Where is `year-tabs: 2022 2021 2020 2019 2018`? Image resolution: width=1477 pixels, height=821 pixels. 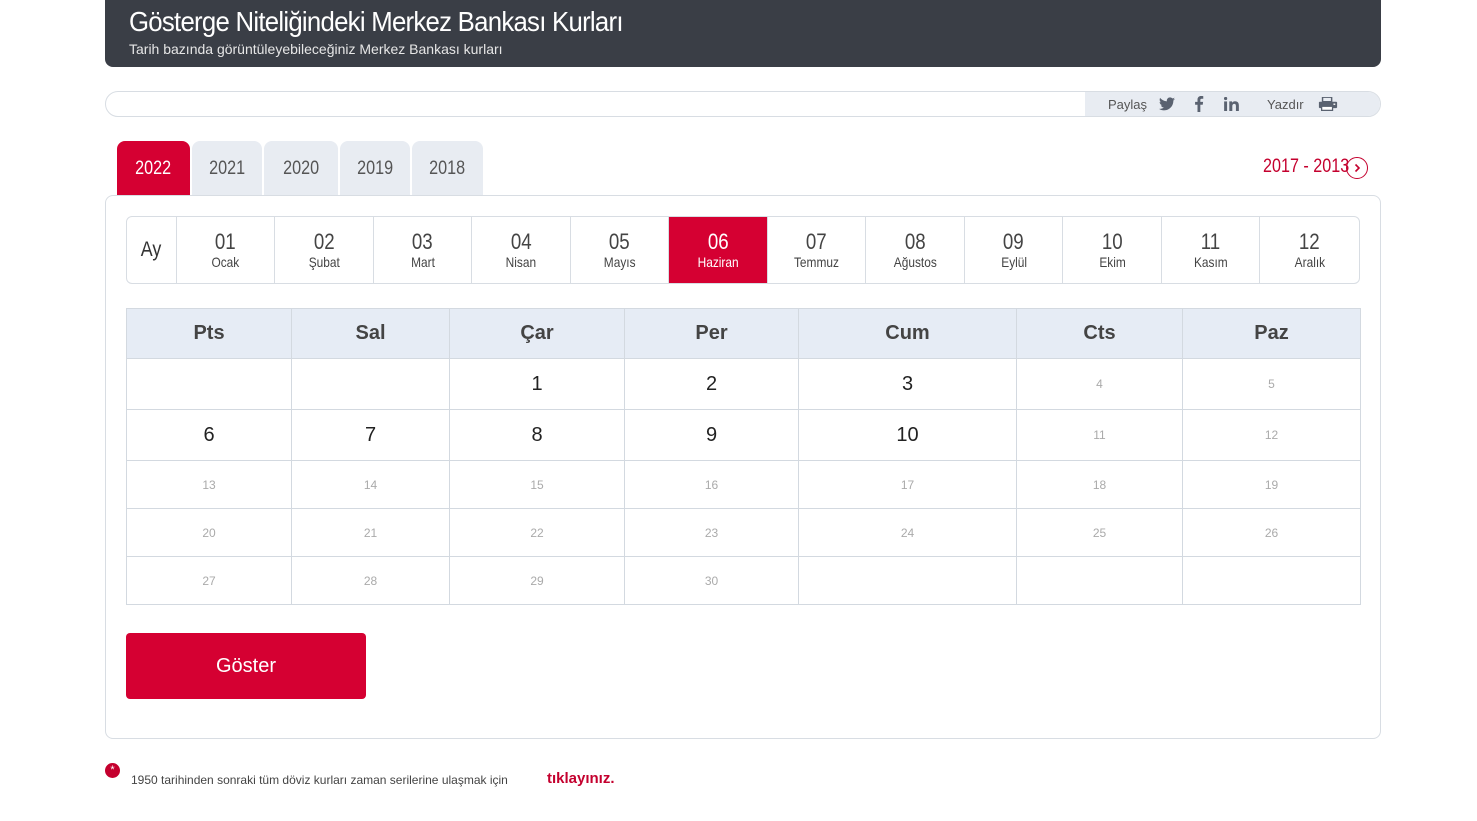
year-tabs: 2022 2021 2020 2019 2018 is located at coordinates (301, 168).